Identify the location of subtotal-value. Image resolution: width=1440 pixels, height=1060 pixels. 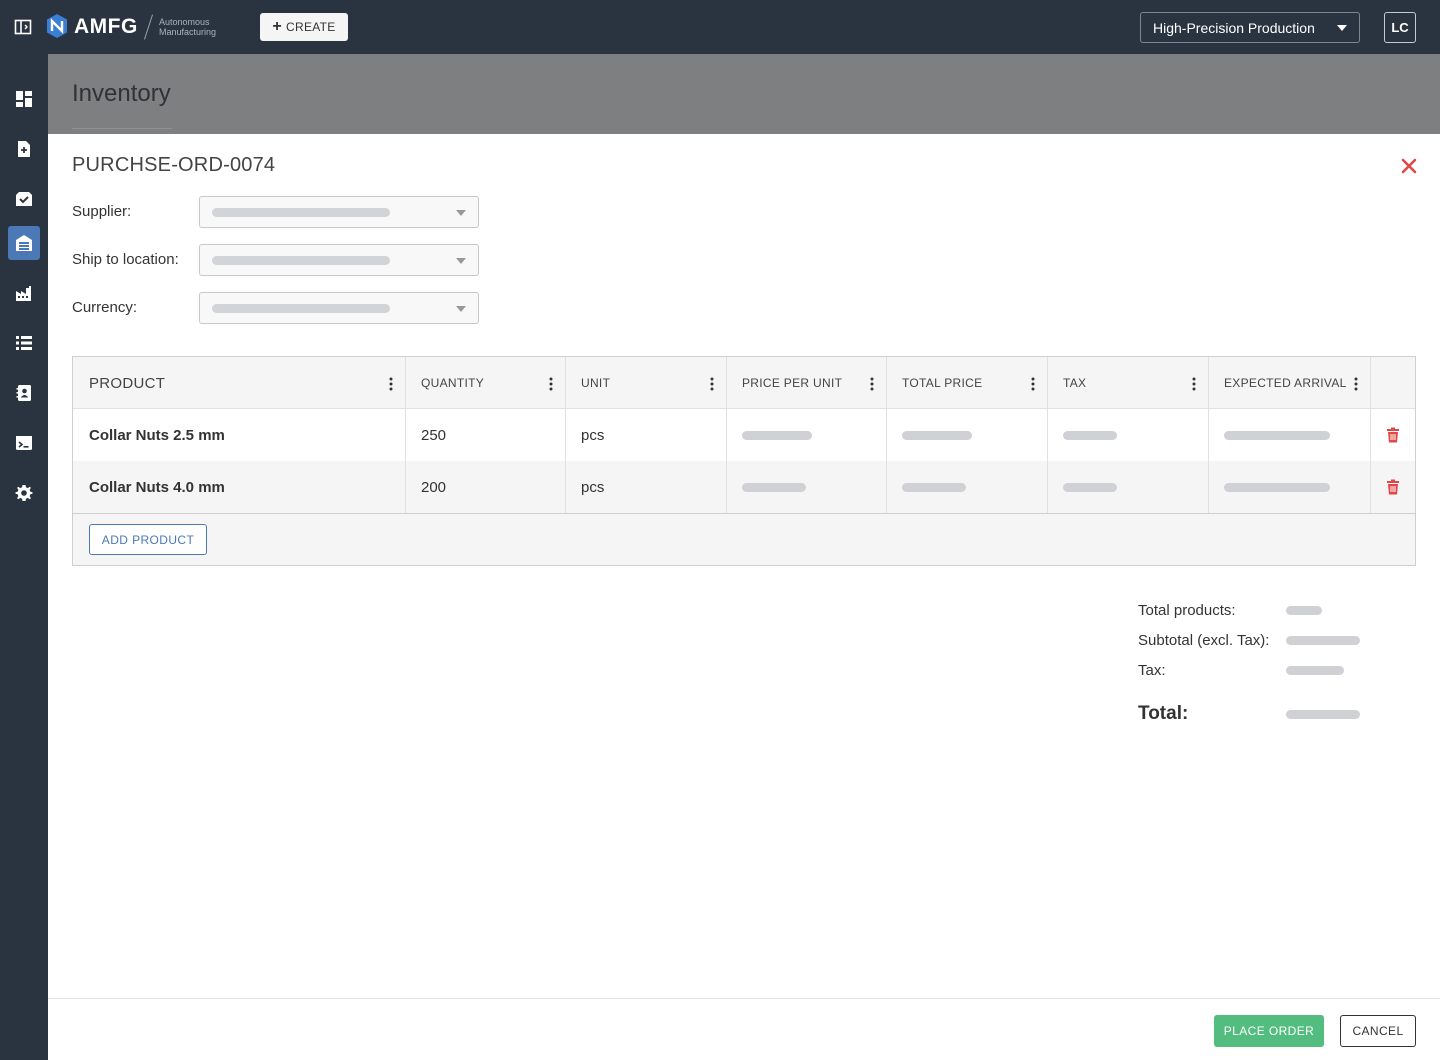
(1323, 640).